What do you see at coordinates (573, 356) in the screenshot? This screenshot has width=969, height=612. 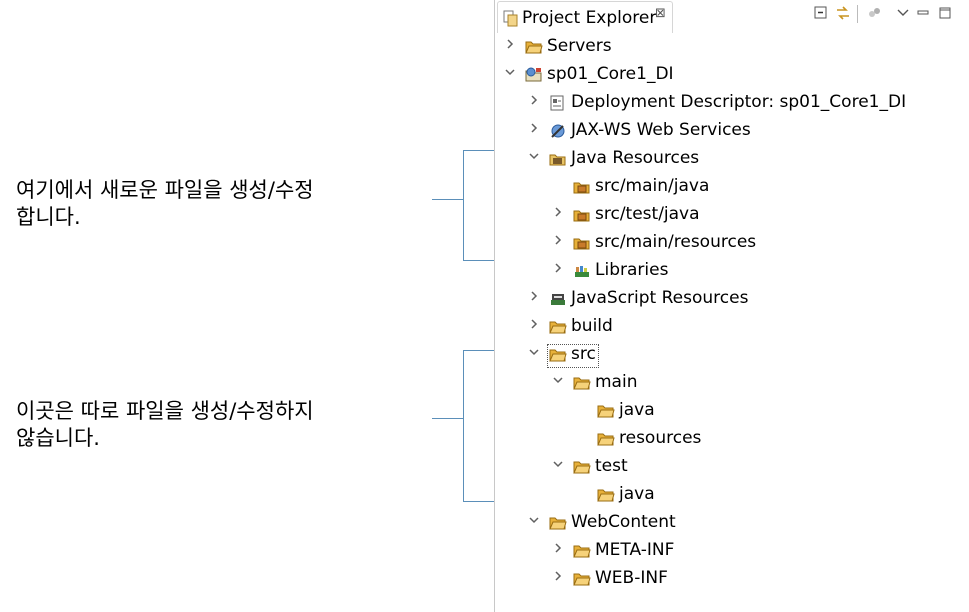 I see `selection-focus-outline` at bounding box center [573, 356].